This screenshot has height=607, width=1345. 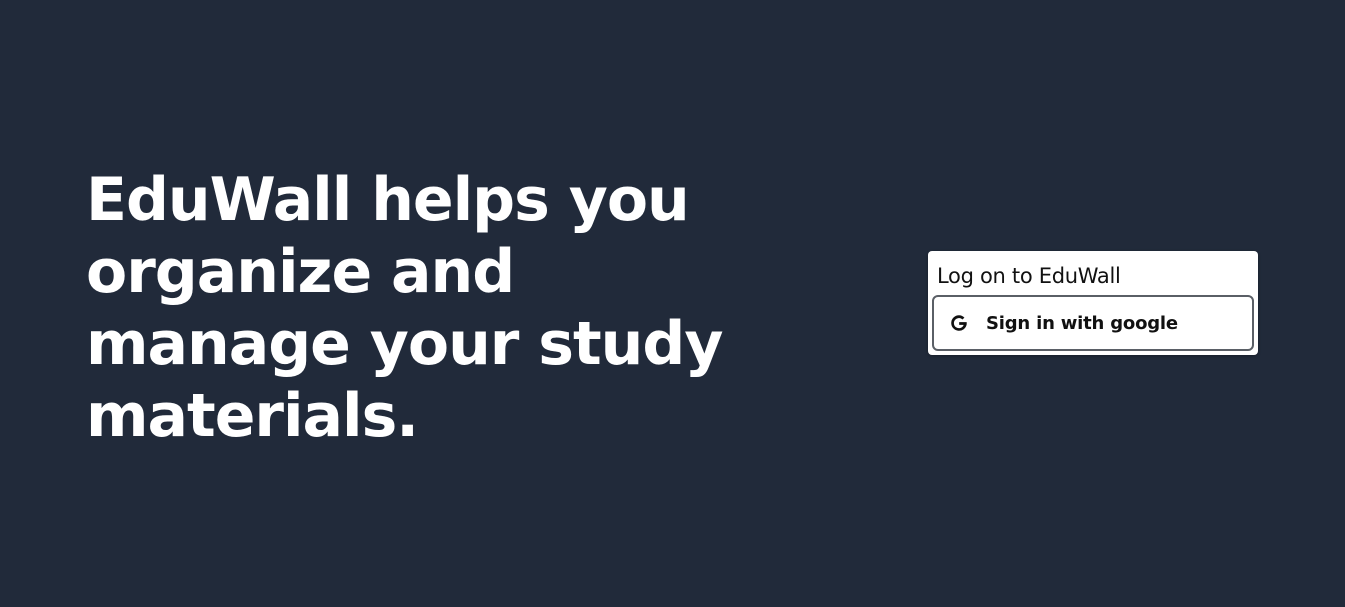 I want to click on google-g-icon, so click(x=959, y=323).